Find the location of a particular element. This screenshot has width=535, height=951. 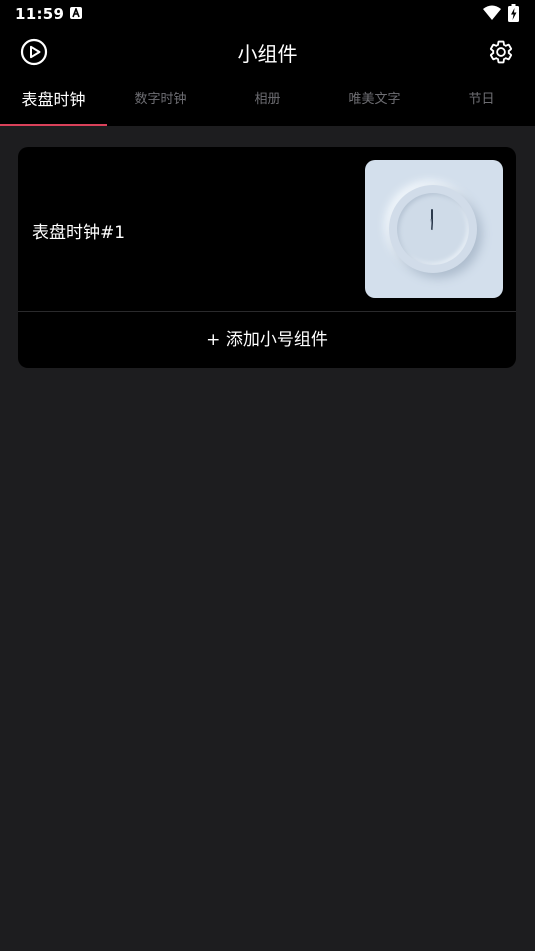

page-title: 小组件 is located at coordinates (267, 54).